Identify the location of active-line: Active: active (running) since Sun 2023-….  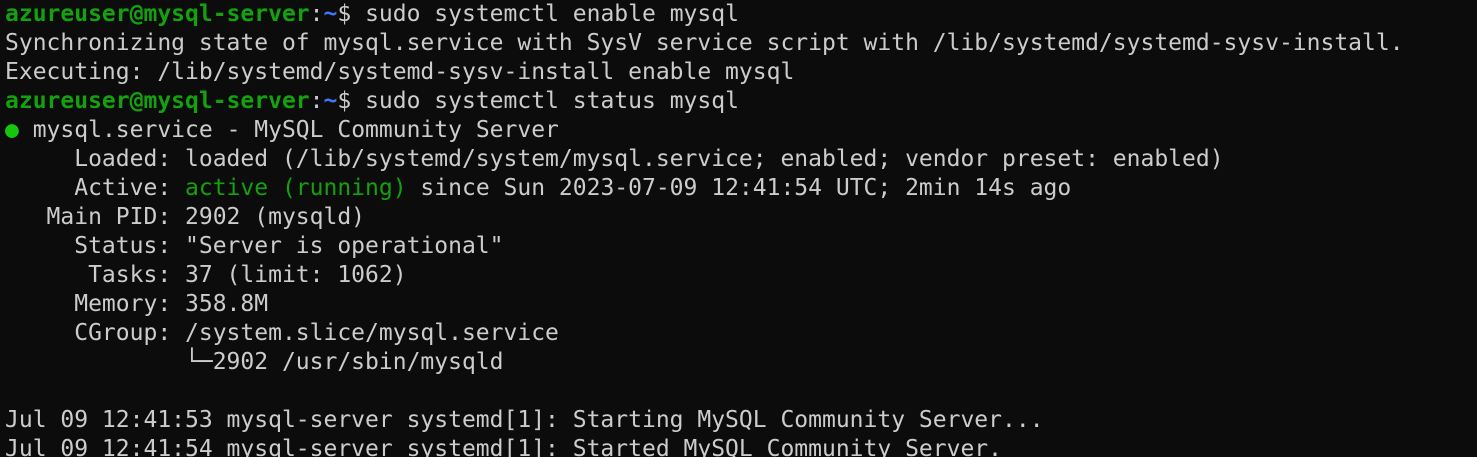
(741, 188).